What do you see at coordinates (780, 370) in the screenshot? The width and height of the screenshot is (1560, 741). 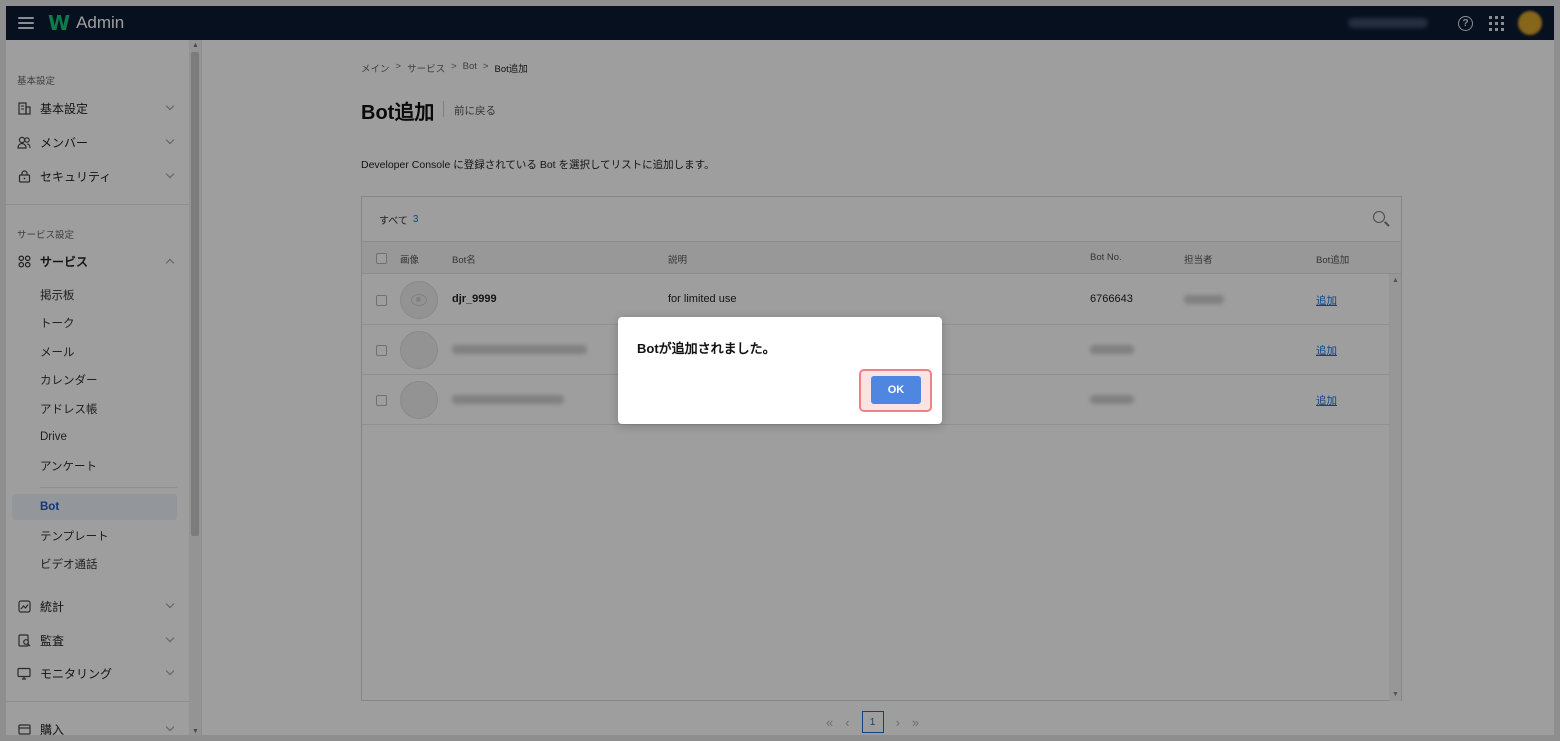 I see `confirmation-dialog: Botが追加されました。 OK` at bounding box center [780, 370].